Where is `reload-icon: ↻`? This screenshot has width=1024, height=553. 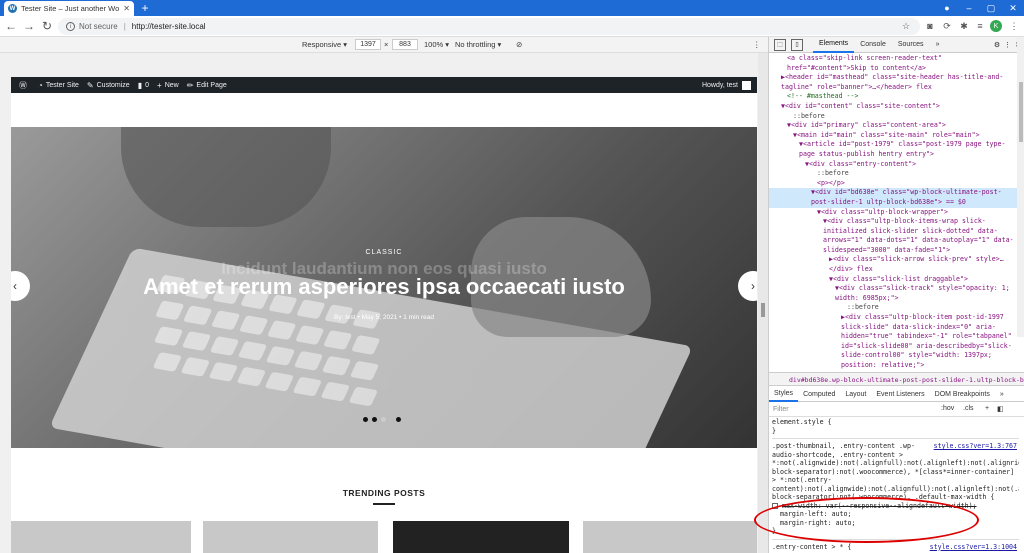
reload-icon: ↻ is located at coordinates (47, 26).